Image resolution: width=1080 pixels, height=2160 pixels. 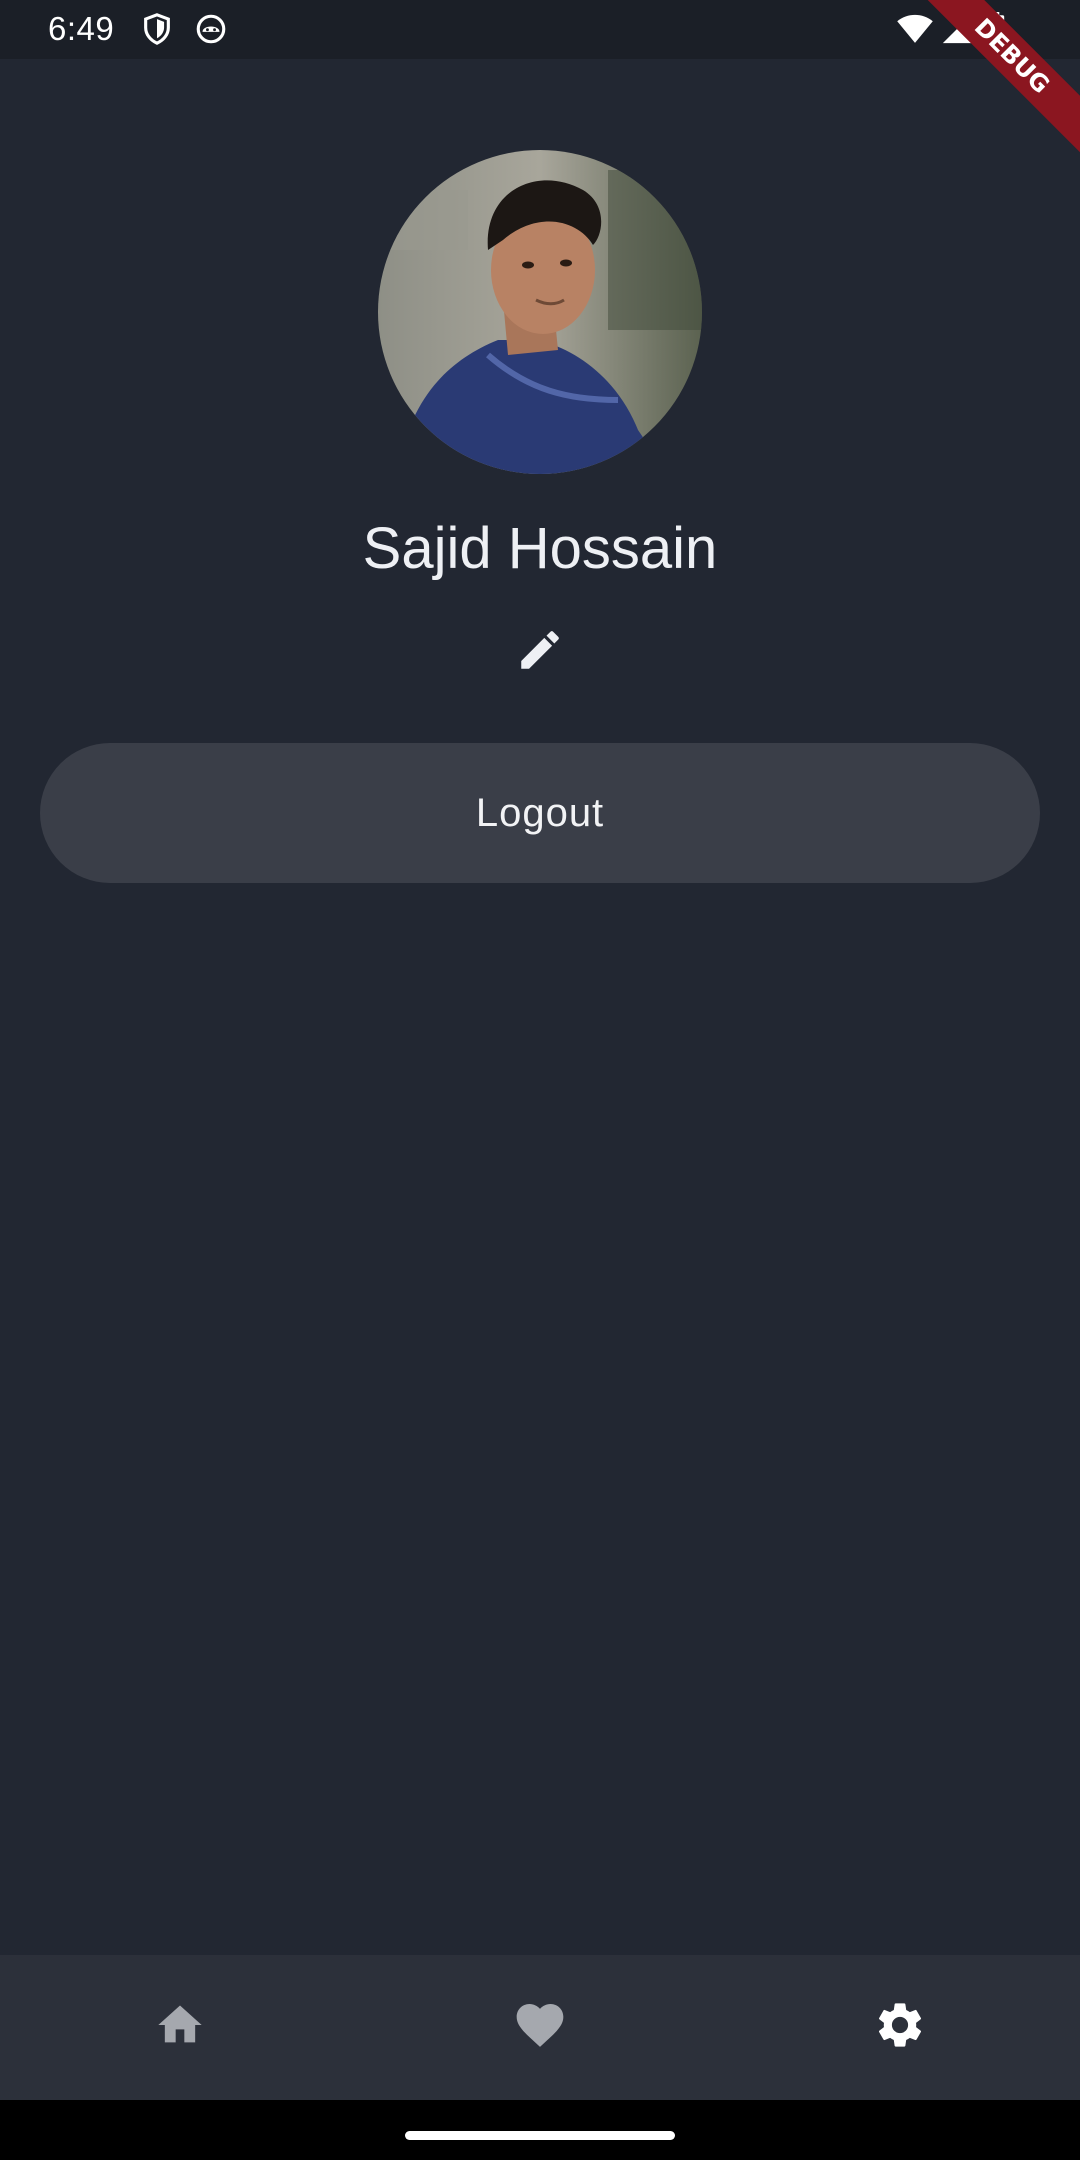 What do you see at coordinates (81, 28) in the screenshot?
I see `status-time: 6:49` at bounding box center [81, 28].